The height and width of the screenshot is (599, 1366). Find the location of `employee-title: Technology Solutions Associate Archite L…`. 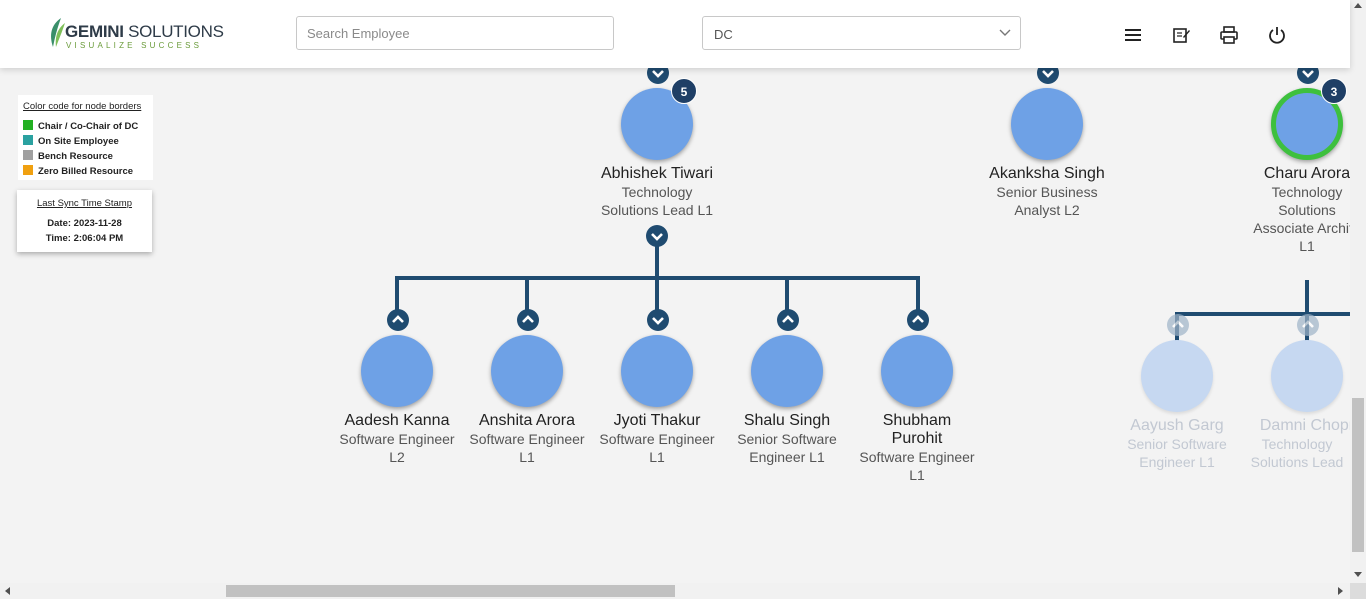

employee-title: Technology Solutions Associate Archite L… is located at coordinates (1301, 219).